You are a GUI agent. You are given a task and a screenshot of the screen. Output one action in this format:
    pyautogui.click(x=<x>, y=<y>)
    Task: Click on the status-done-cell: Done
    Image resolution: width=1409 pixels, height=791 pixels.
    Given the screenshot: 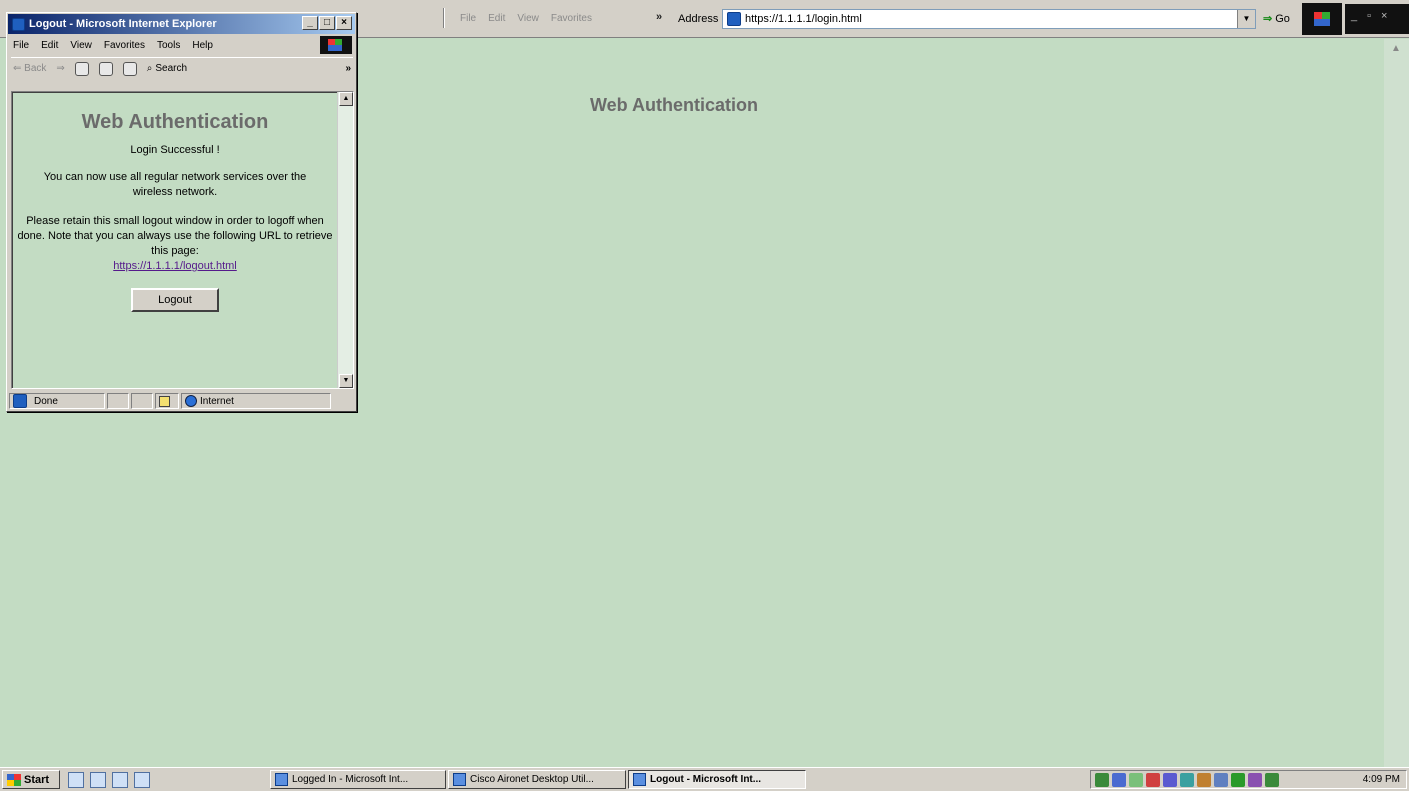 What is the action you would take?
    pyautogui.click(x=57, y=401)
    